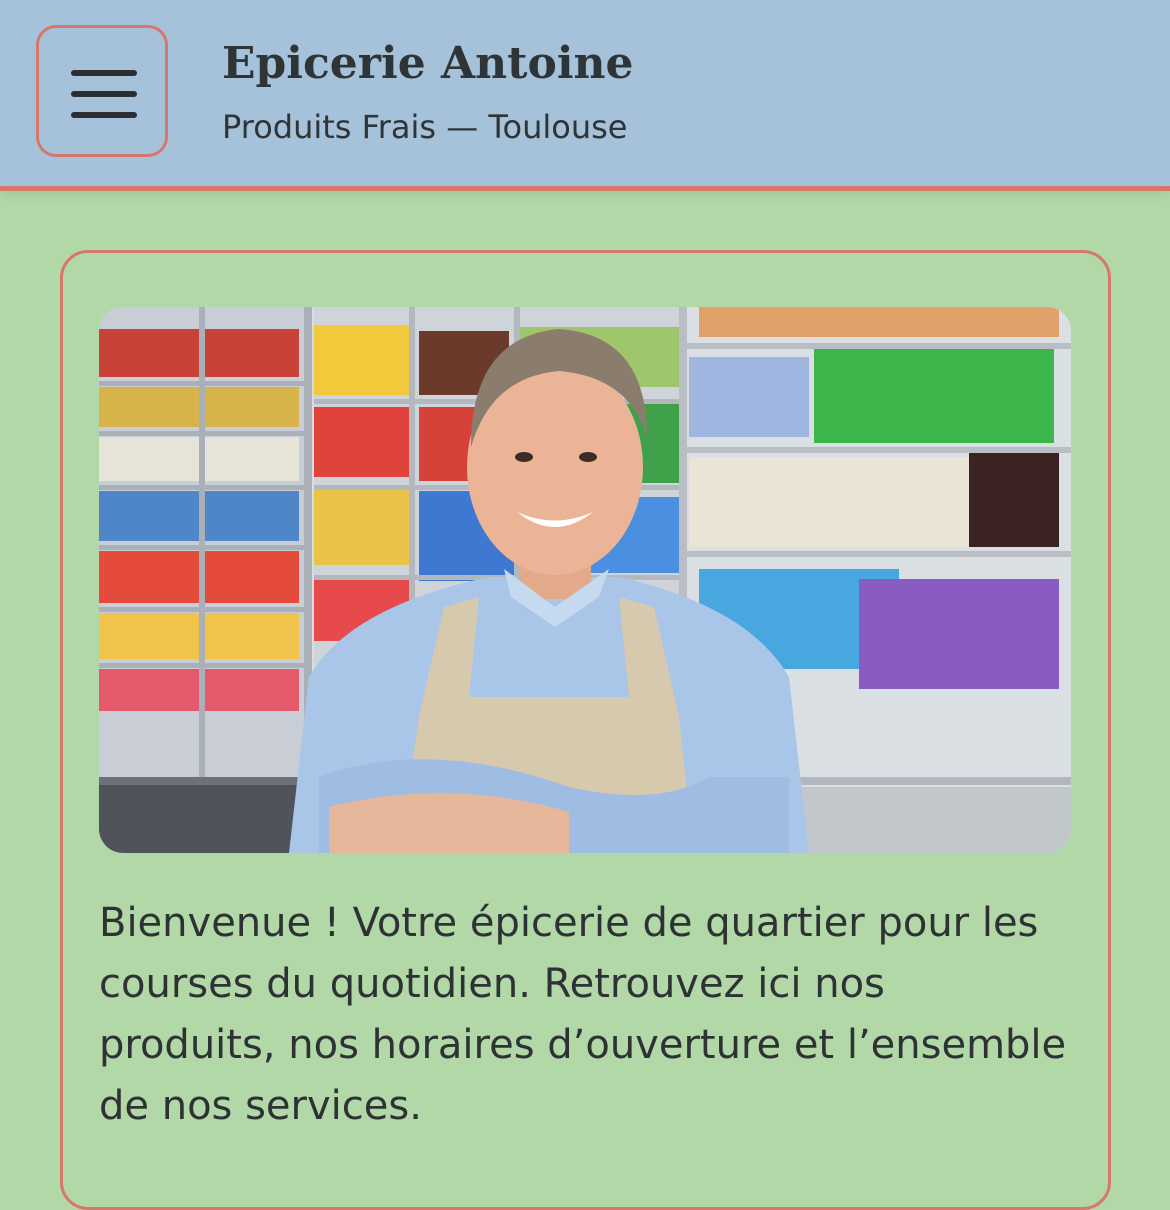  What do you see at coordinates (428, 63) in the screenshot?
I see `site-title: Epicerie Antoine` at bounding box center [428, 63].